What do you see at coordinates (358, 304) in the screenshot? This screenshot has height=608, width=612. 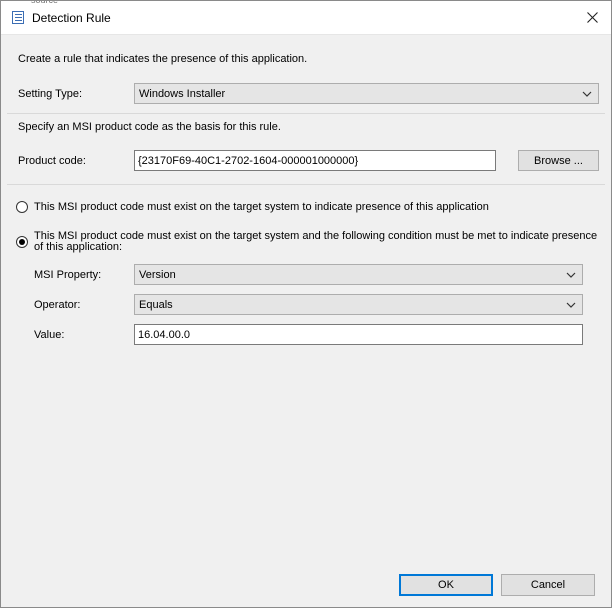 I see `operator-dropdown: Equals` at bounding box center [358, 304].